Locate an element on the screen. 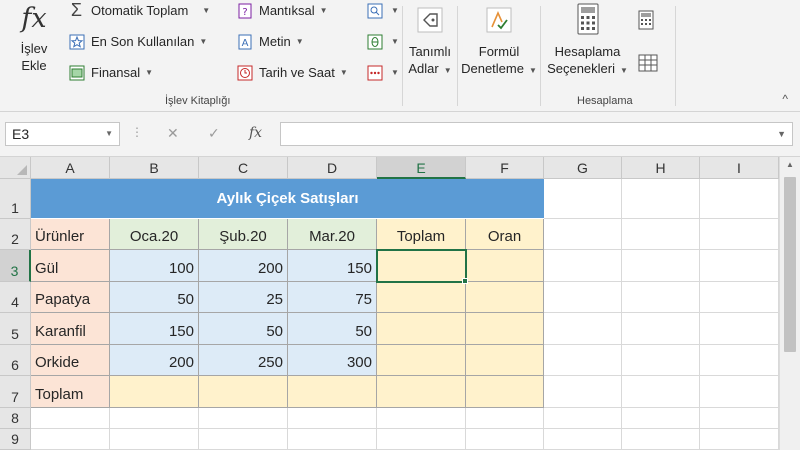 This screenshot has width=800, height=450. row-header-2: 2 is located at coordinates (15, 234).